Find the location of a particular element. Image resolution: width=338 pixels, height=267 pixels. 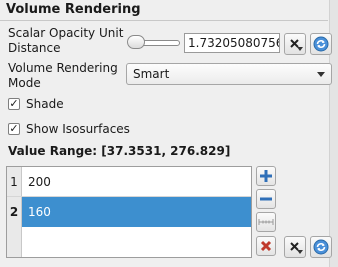

scalar-opacity-slider-handle is located at coordinates (136, 42).